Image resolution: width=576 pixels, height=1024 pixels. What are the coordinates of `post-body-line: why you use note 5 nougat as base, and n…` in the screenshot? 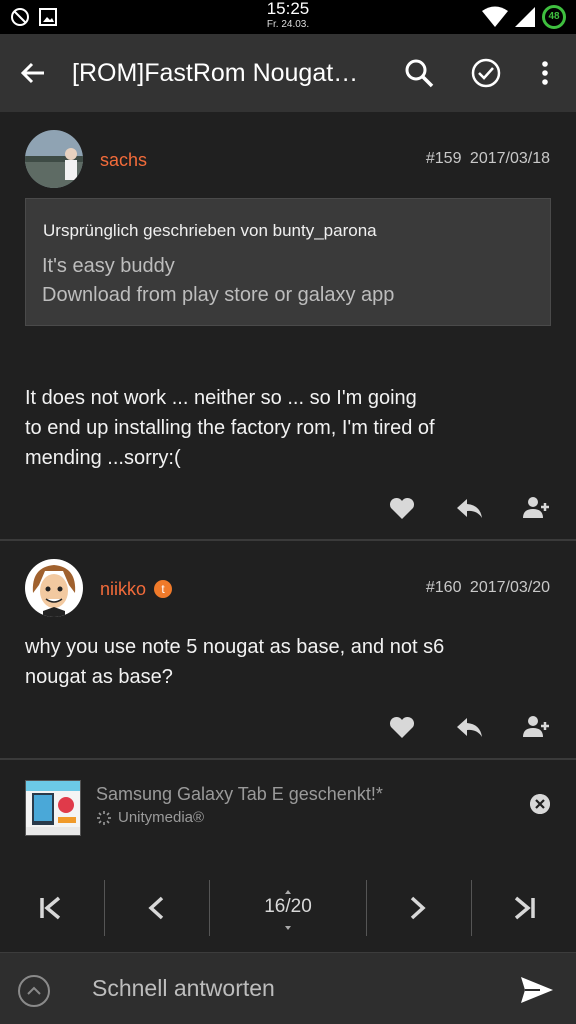 It's located at (235, 647).